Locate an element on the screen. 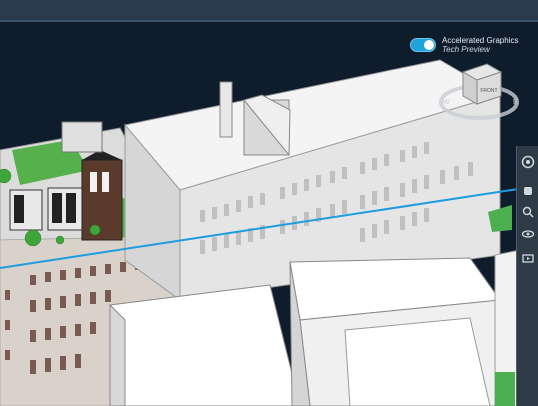  accelerated-graphics-toggle: Accelerated Graphics Tech Preview is located at coordinates (464, 45).